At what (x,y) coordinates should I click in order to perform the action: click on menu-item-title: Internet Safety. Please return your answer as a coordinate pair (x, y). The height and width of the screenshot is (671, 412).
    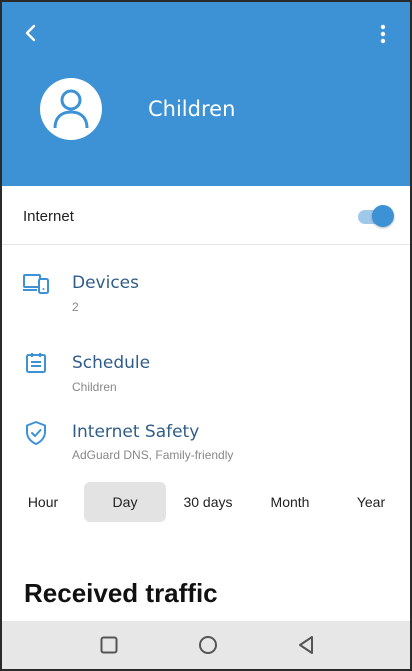
    Looking at the image, I should click on (136, 432).